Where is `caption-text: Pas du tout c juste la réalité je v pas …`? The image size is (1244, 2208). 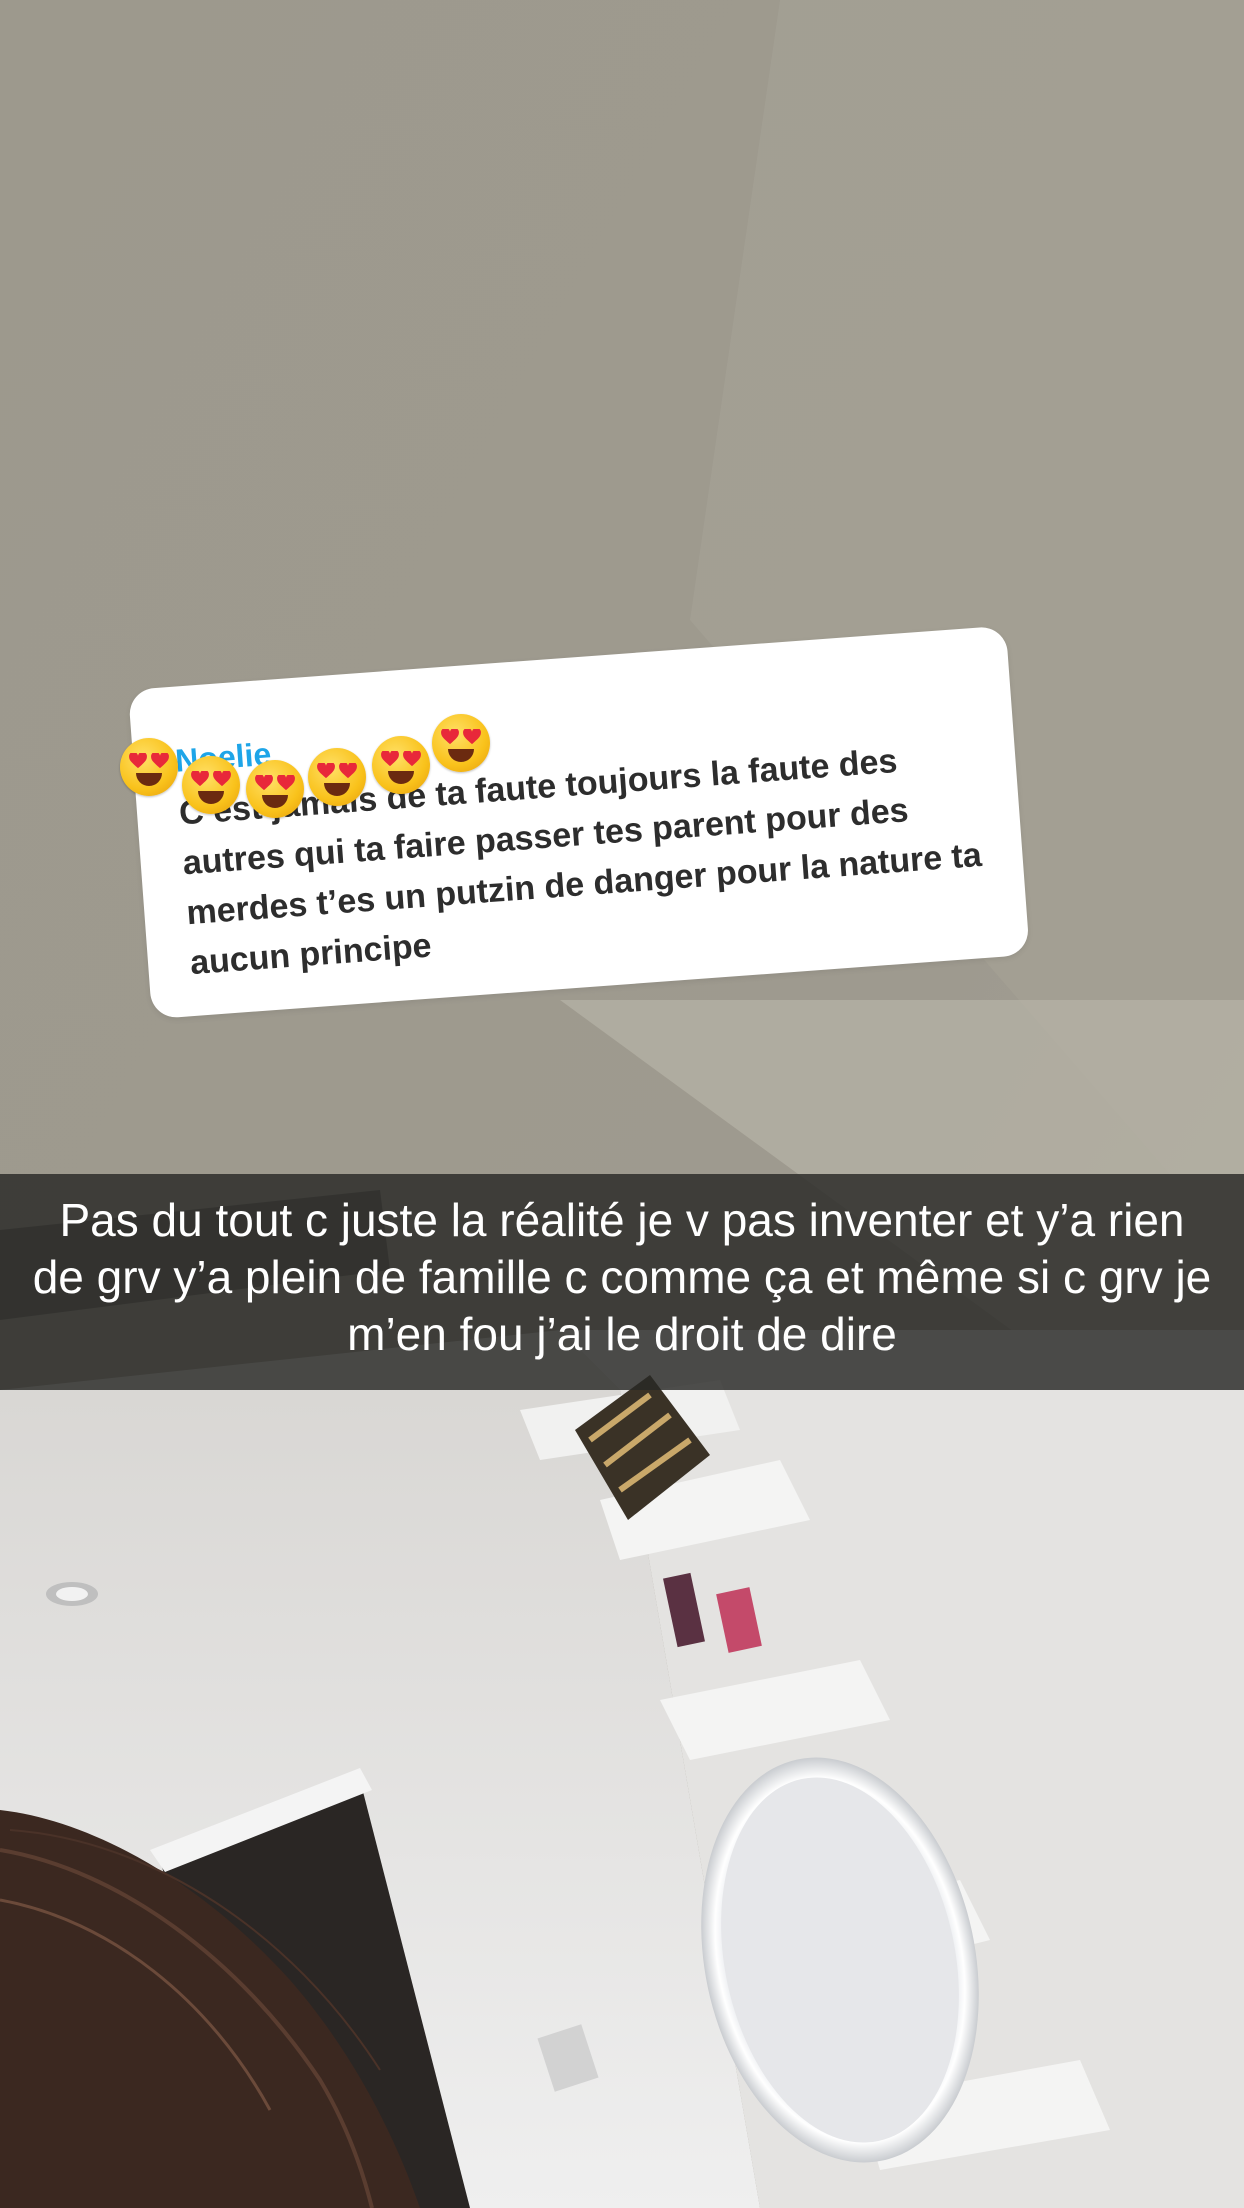 caption-text: Pas du tout c juste la réalité je v pas … is located at coordinates (622, 1277).